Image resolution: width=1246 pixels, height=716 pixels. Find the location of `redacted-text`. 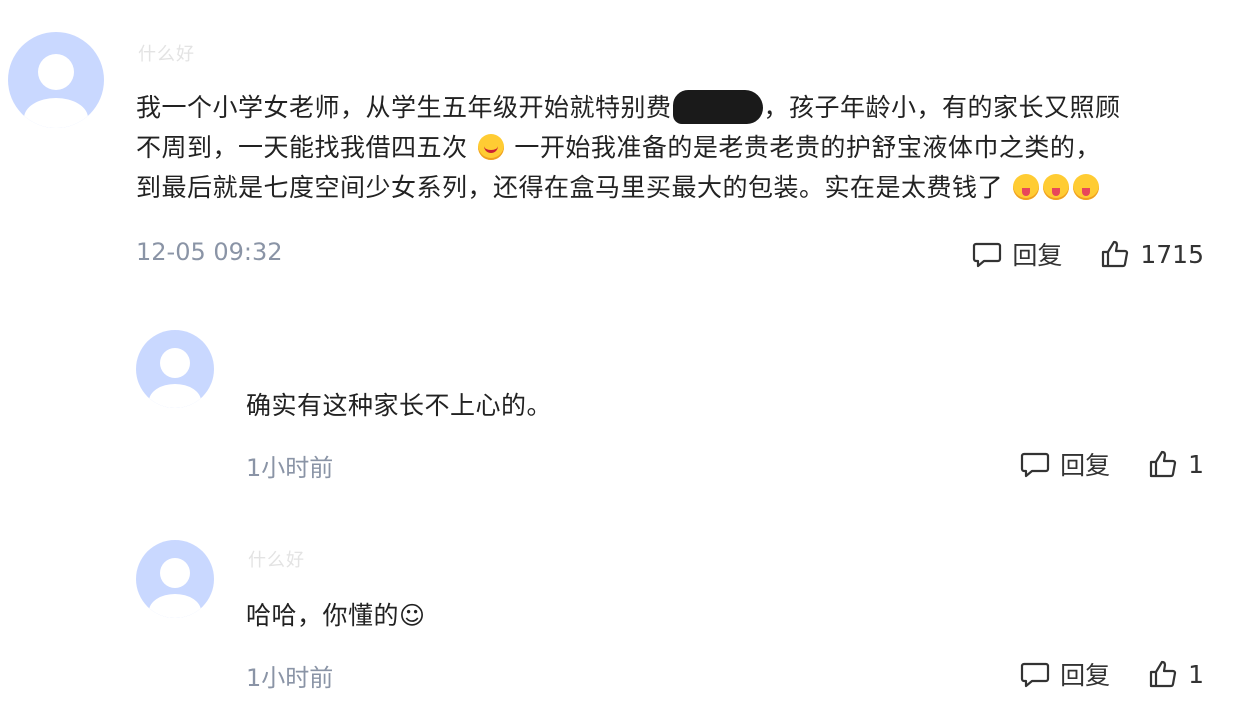

redacted-text is located at coordinates (717, 107).